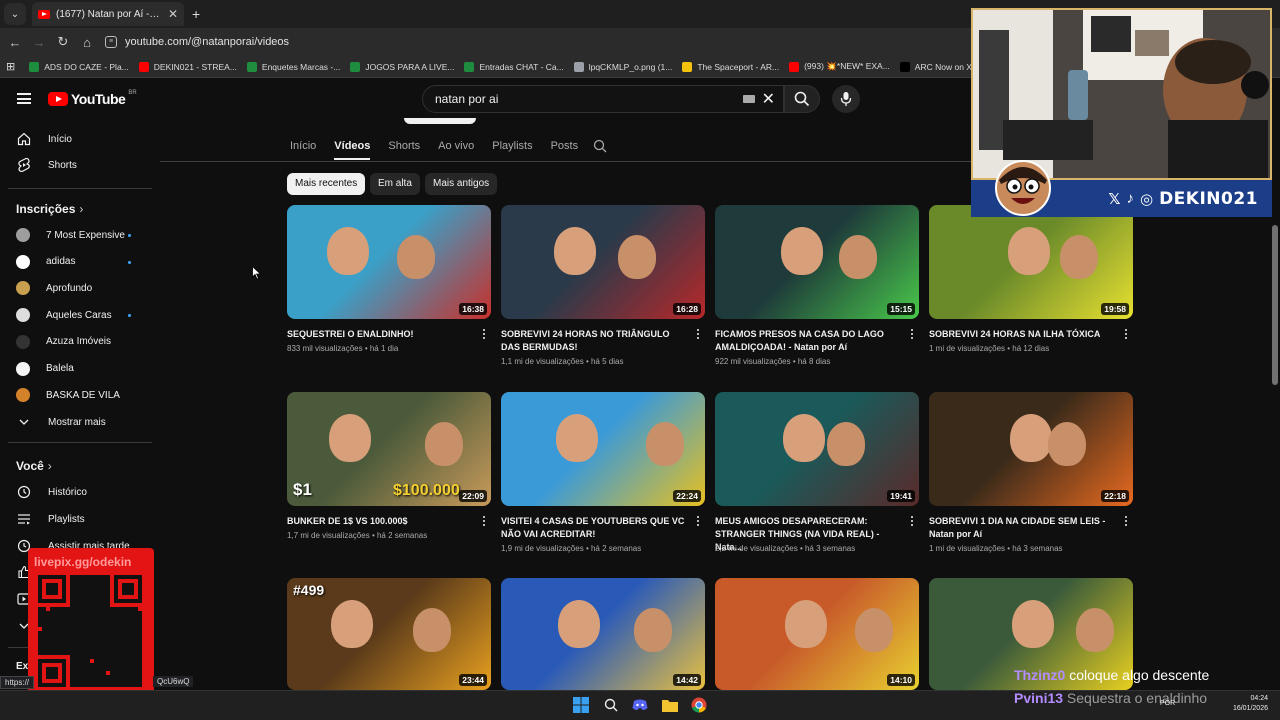 This screenshot has width=1280, height=720. What do you see at coordinates (79, 165) in the screenshot?
I see `sidebar-item-shorts: Shorts` at bounding box center [79, 165].